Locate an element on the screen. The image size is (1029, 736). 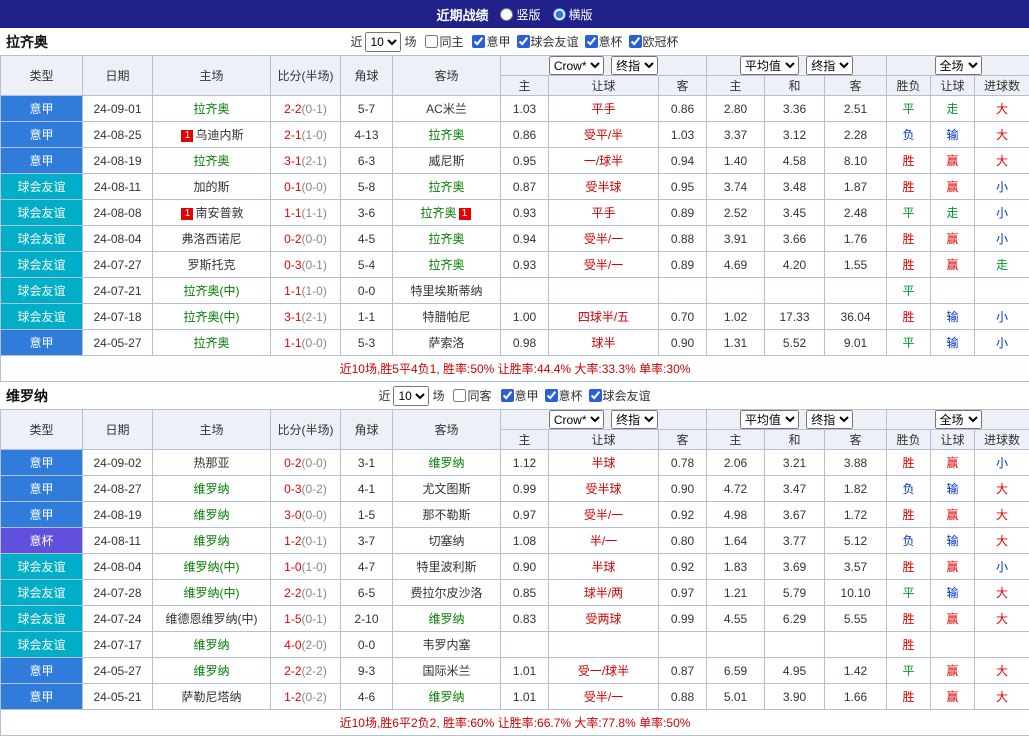
home-team: 热那亚 is located at coordinates (212, 463).